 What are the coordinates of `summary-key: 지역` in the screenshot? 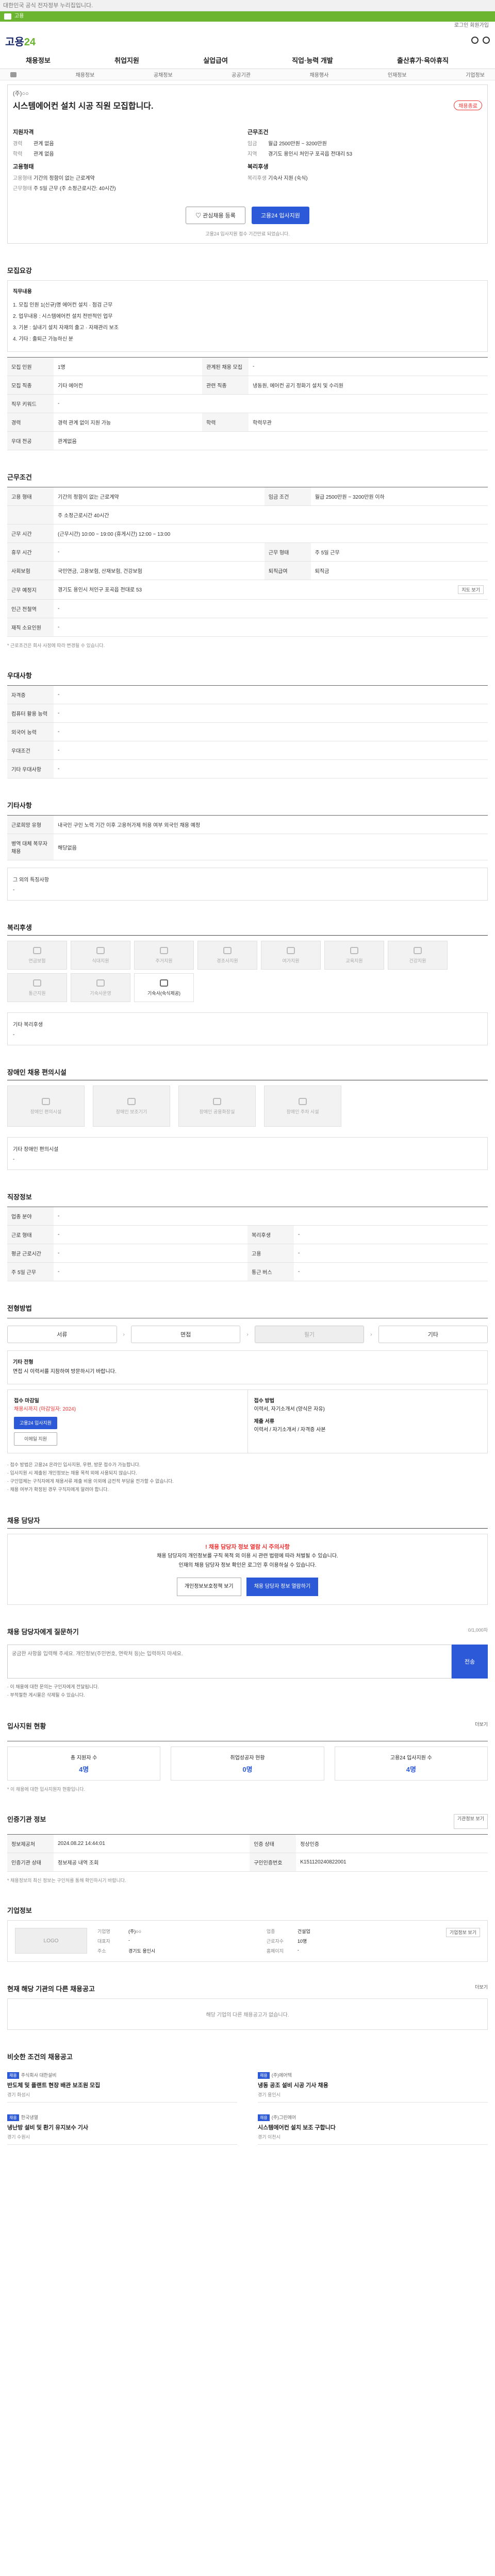 It's located at (252, 154).